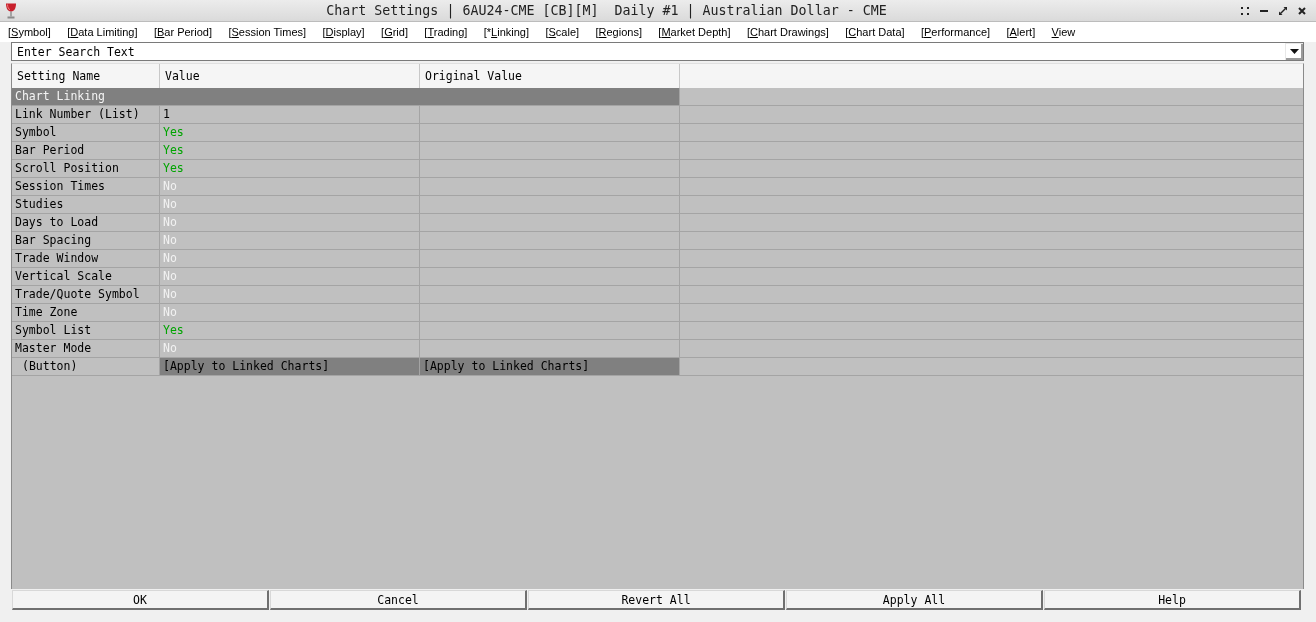  What do you see at coordinates (86, 330) in the screenshot?
I see `setting-name: Symbol List` at bounding box center [86, 330].